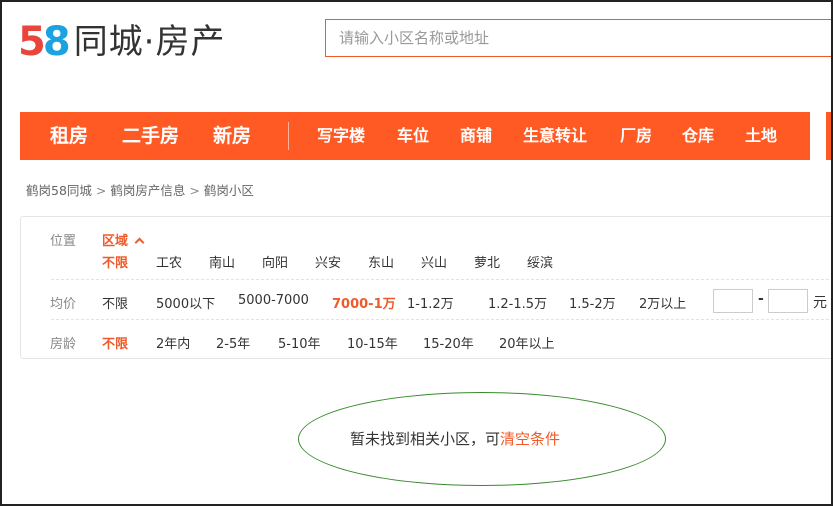 This screenshot has height=506, width=833. I want to click on nav-item-factory: 厂房, so click(636, 136).